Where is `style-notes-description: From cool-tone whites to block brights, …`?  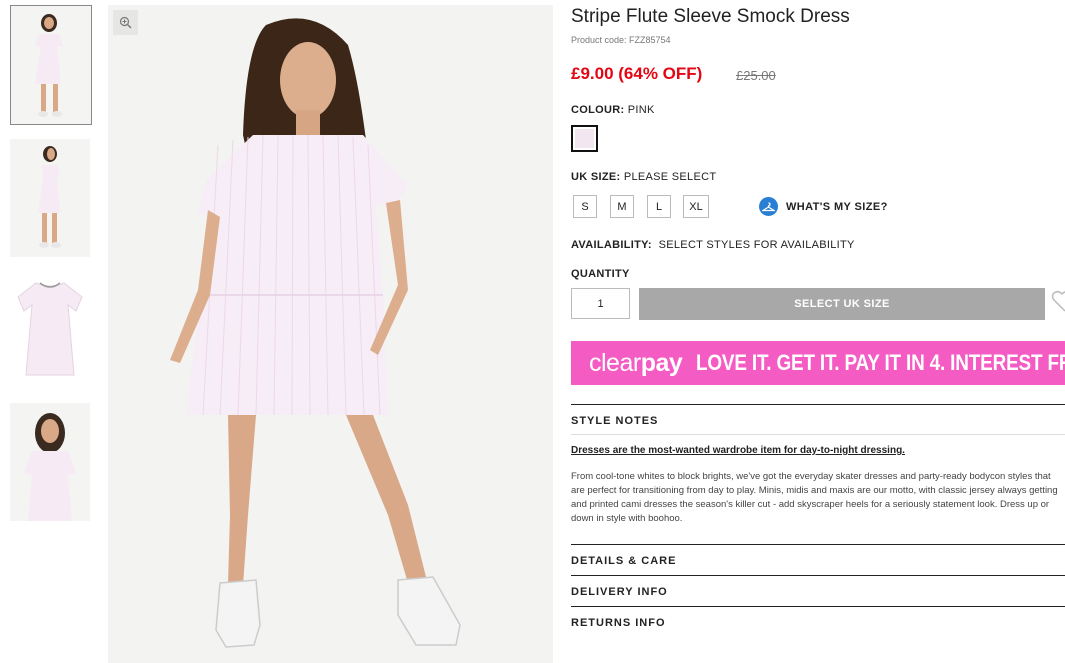 style-notes-description: From cool-tone whites to block brights, … is located at coordinates (818, 498).